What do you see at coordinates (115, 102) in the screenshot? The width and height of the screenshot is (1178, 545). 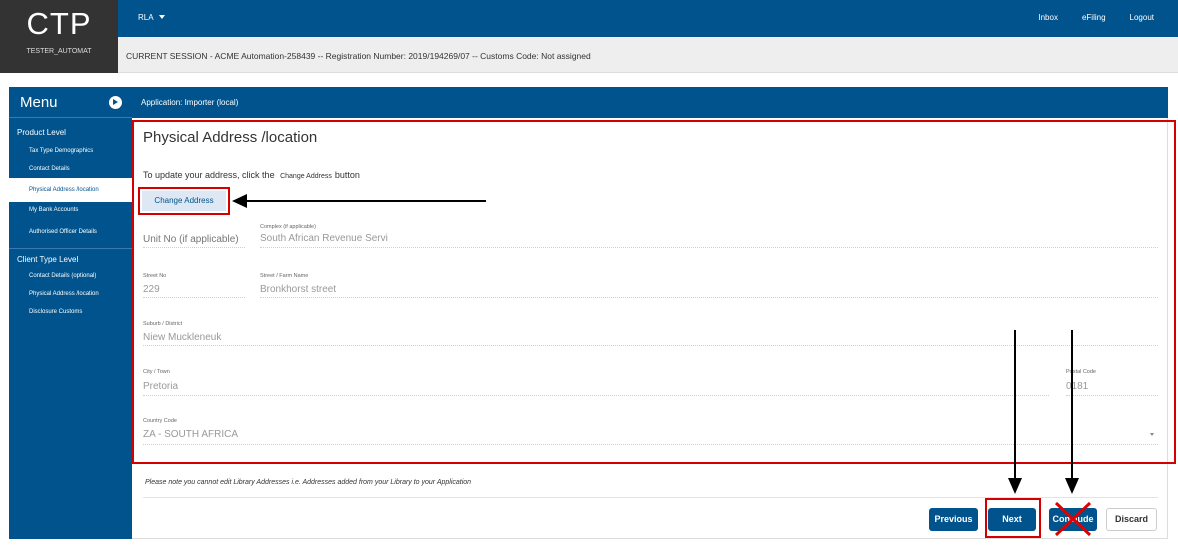 I see `menu-toggle-icon` at bounding box center [115, 102].